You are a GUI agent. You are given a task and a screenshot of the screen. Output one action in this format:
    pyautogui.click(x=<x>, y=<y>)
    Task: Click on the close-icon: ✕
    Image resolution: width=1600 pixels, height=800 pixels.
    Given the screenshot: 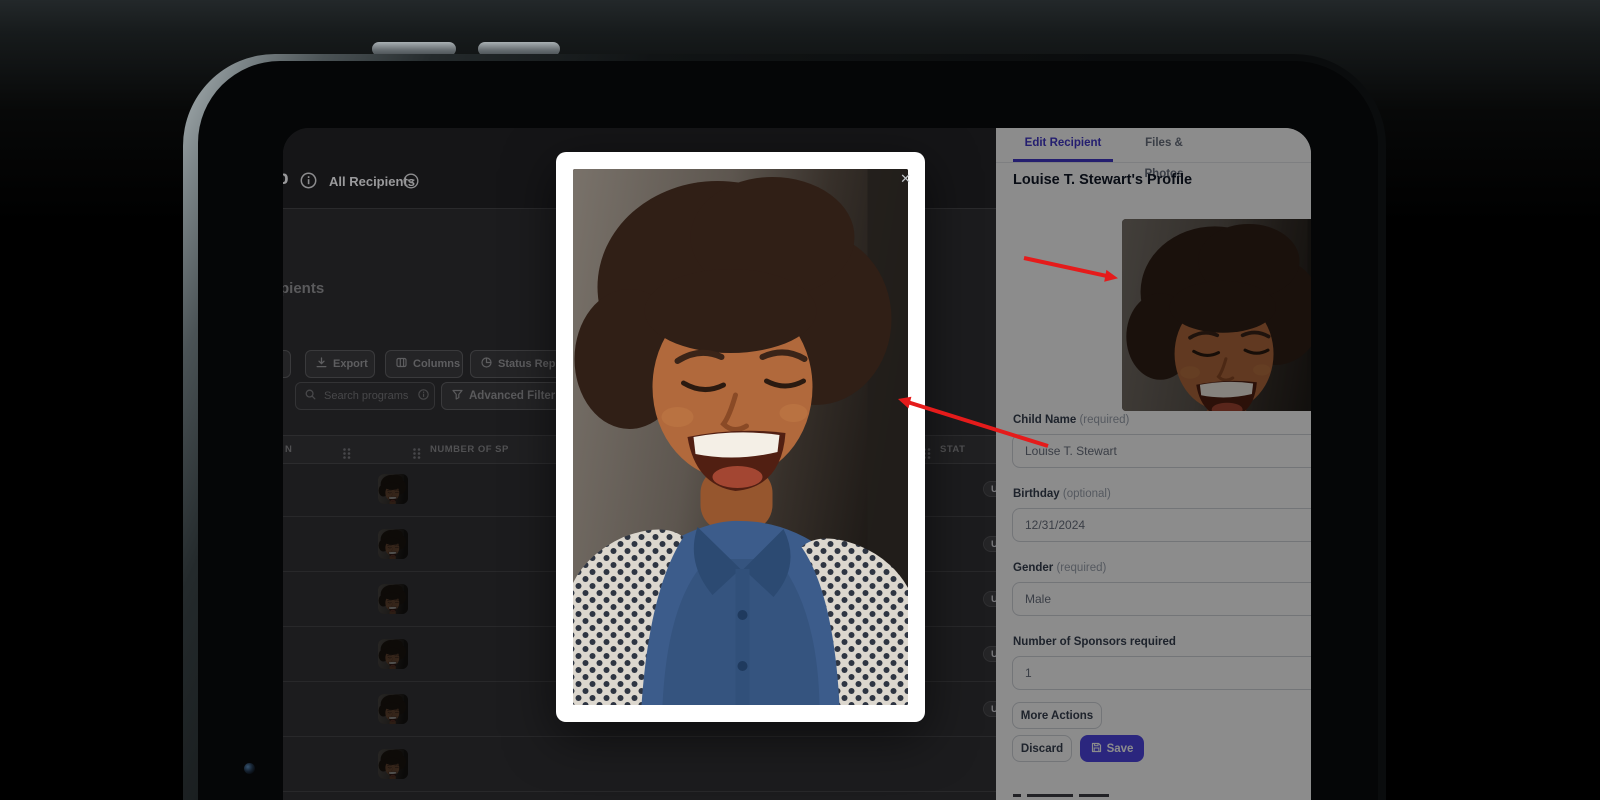 What is the action you would take?
    pyautogui.click(x=905, y=178)
    